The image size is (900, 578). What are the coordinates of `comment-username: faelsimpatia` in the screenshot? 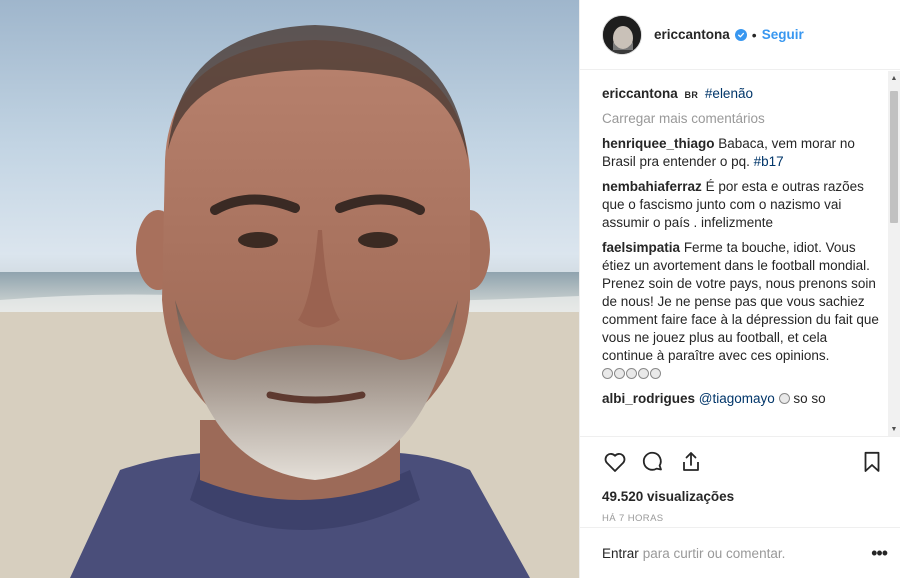 It's located at (641, 247).